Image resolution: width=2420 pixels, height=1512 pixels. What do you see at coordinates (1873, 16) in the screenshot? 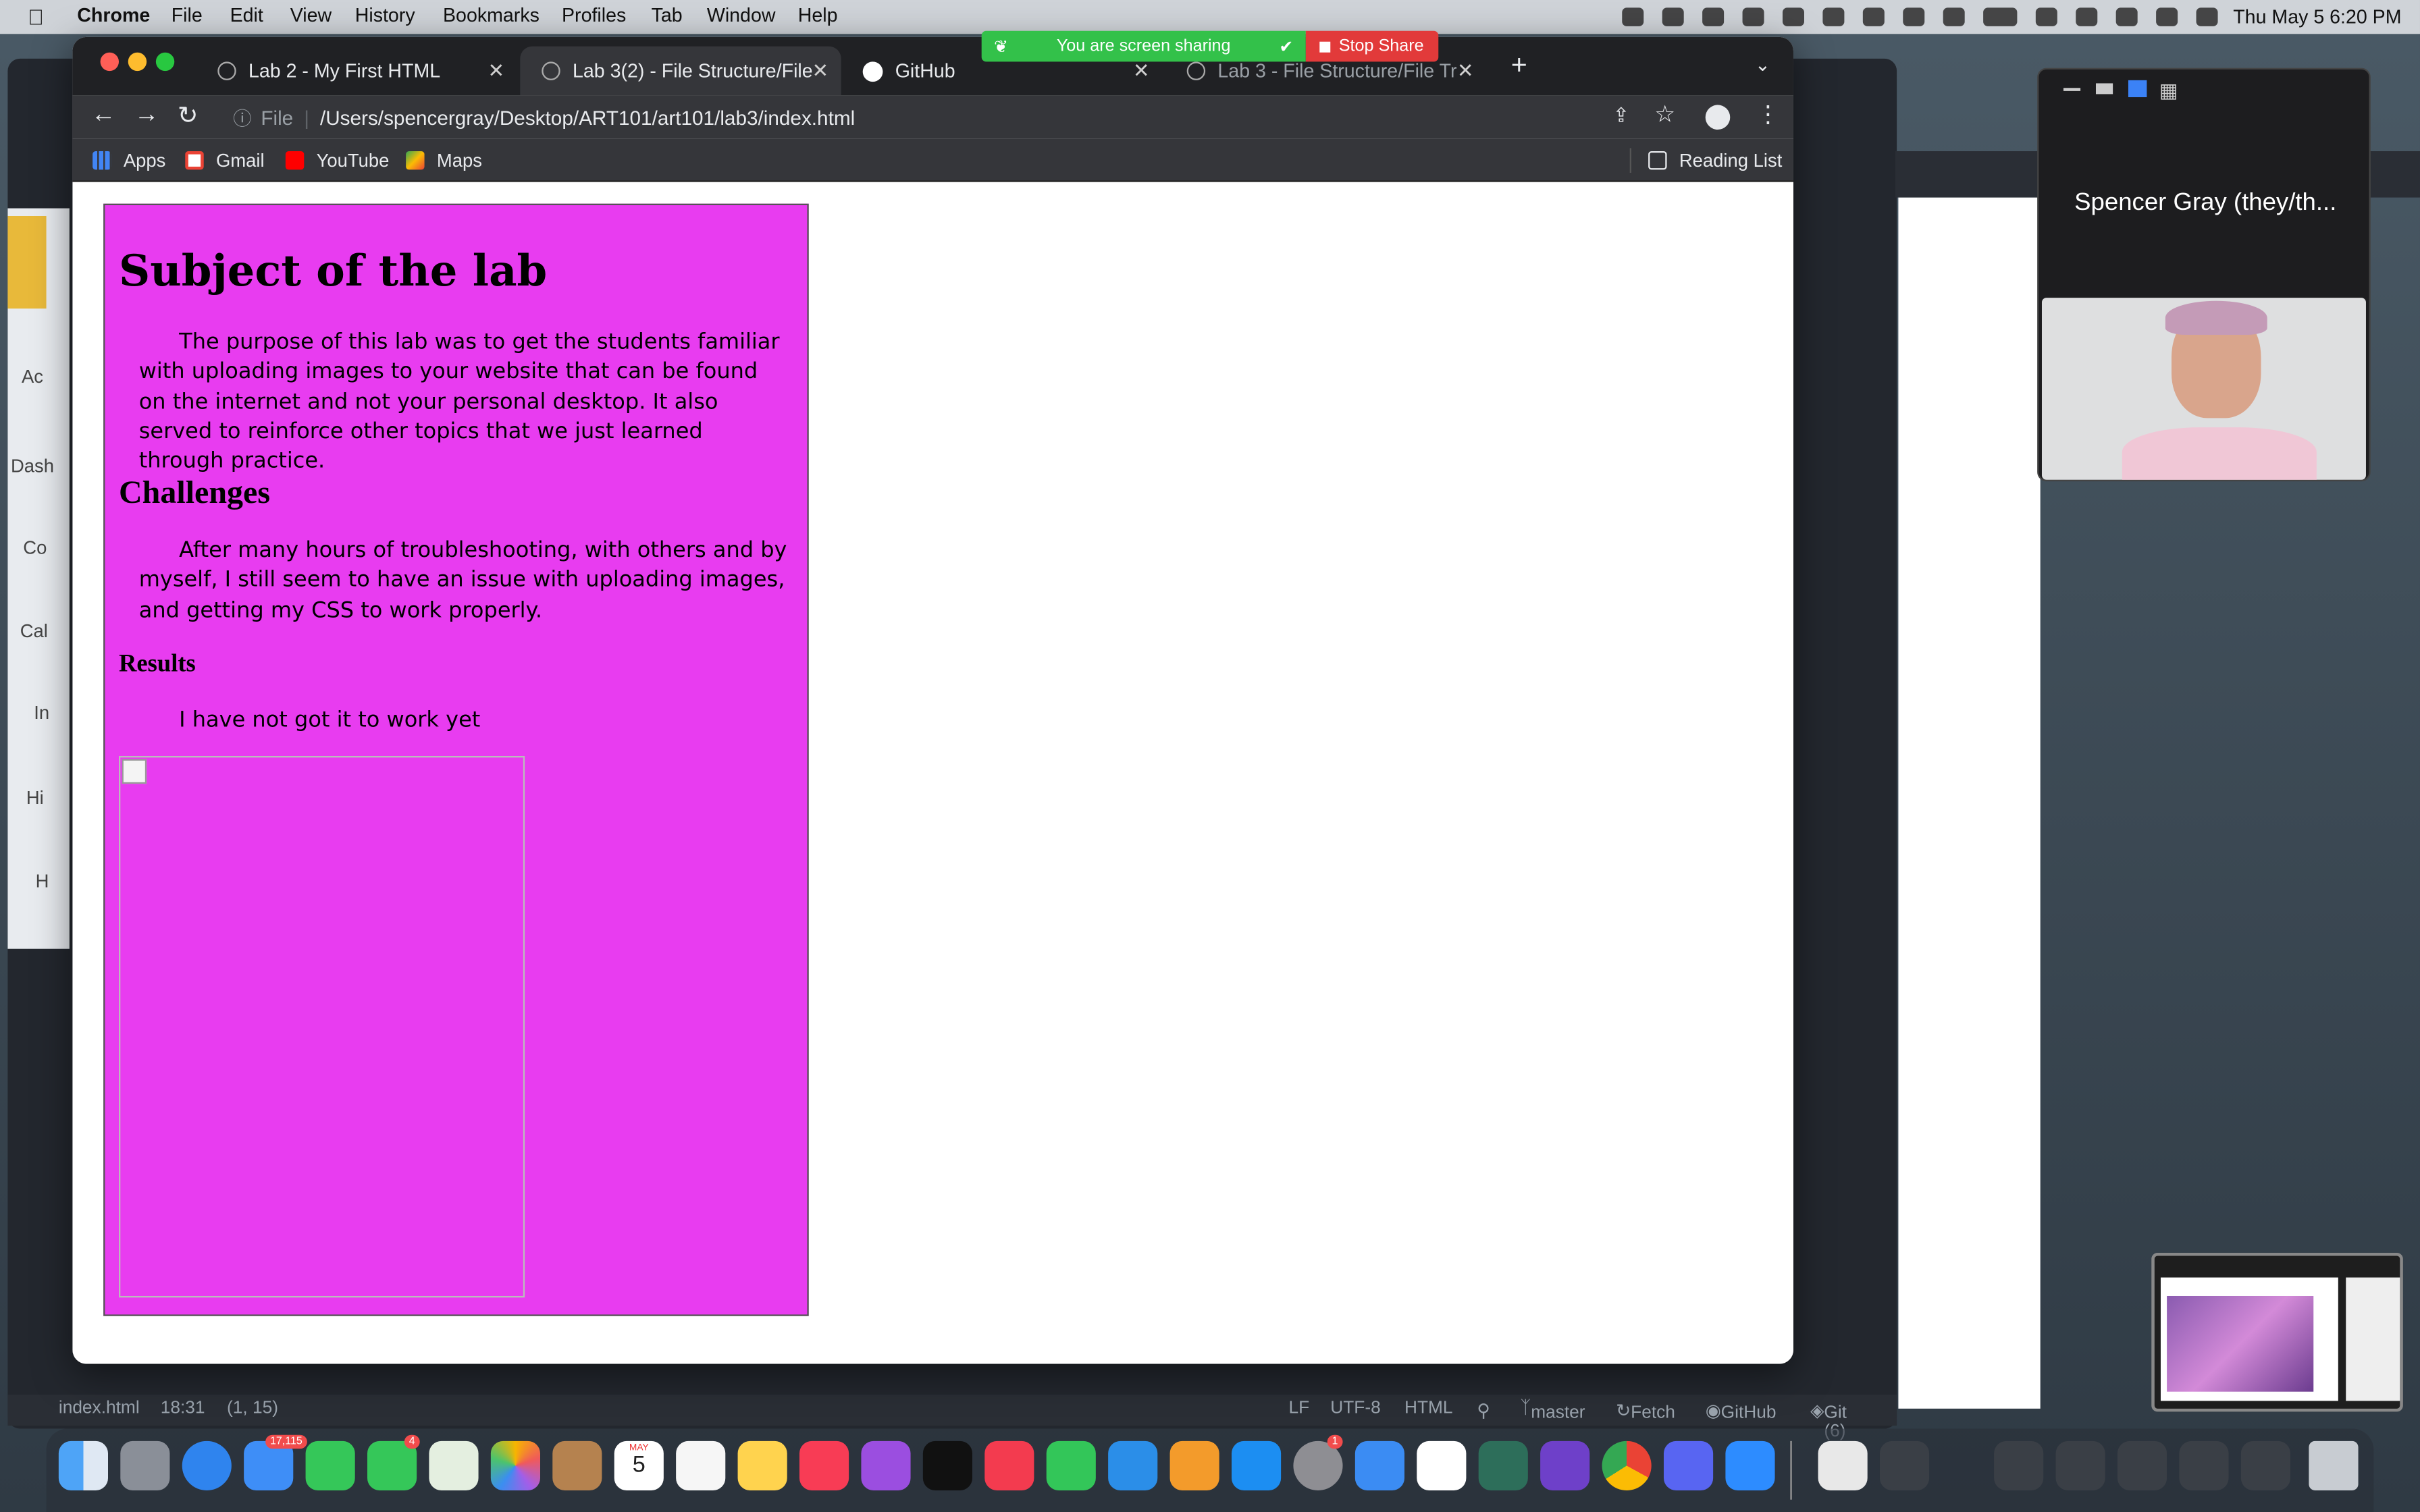
I see `windows-icon` at bounding box center [1873, 16].